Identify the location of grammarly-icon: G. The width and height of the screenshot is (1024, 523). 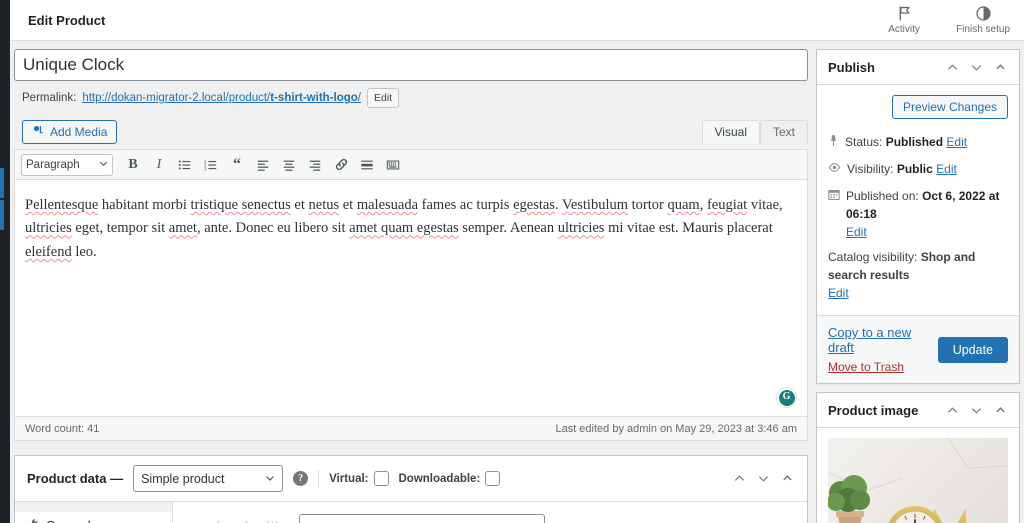
(786, 397).